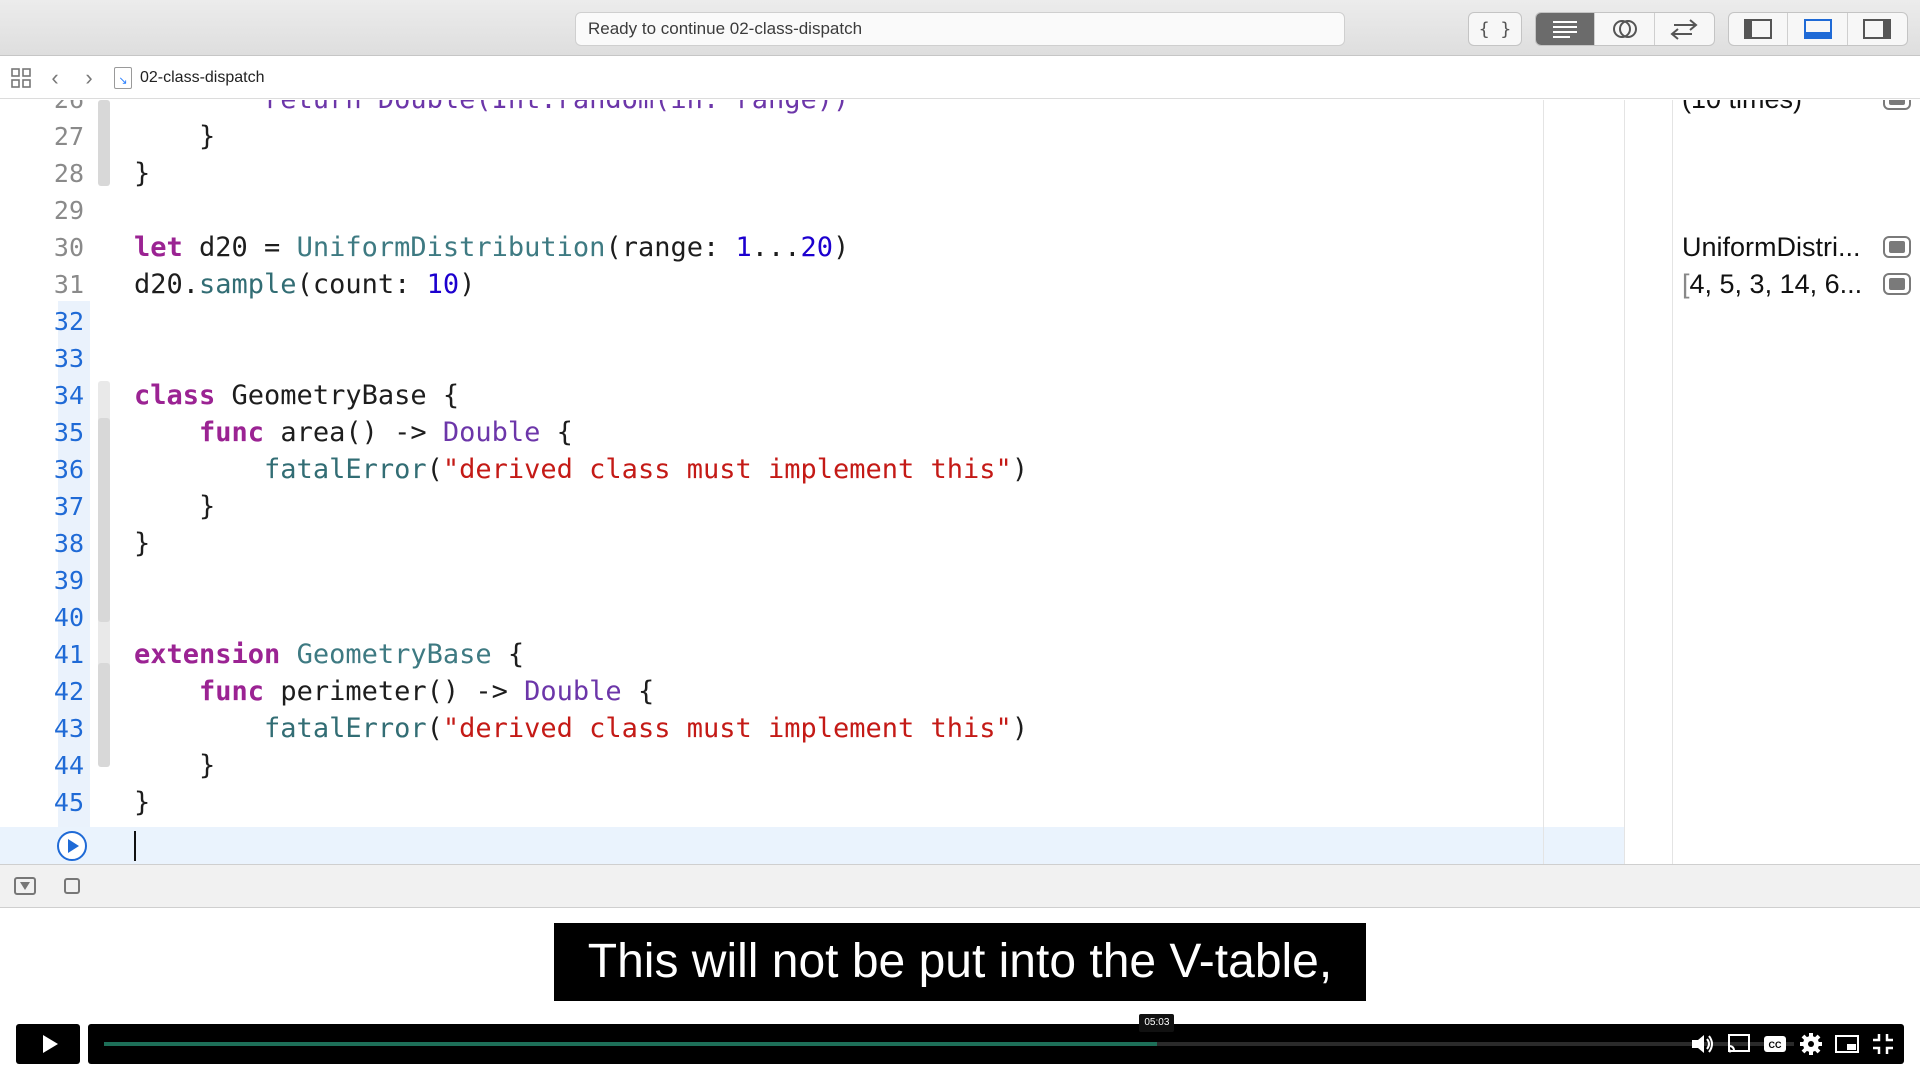 The image size is (1920, 1080). Describe the element at coordinates (68, 580) in the screenshot. I see `line-number: 39` at that location.